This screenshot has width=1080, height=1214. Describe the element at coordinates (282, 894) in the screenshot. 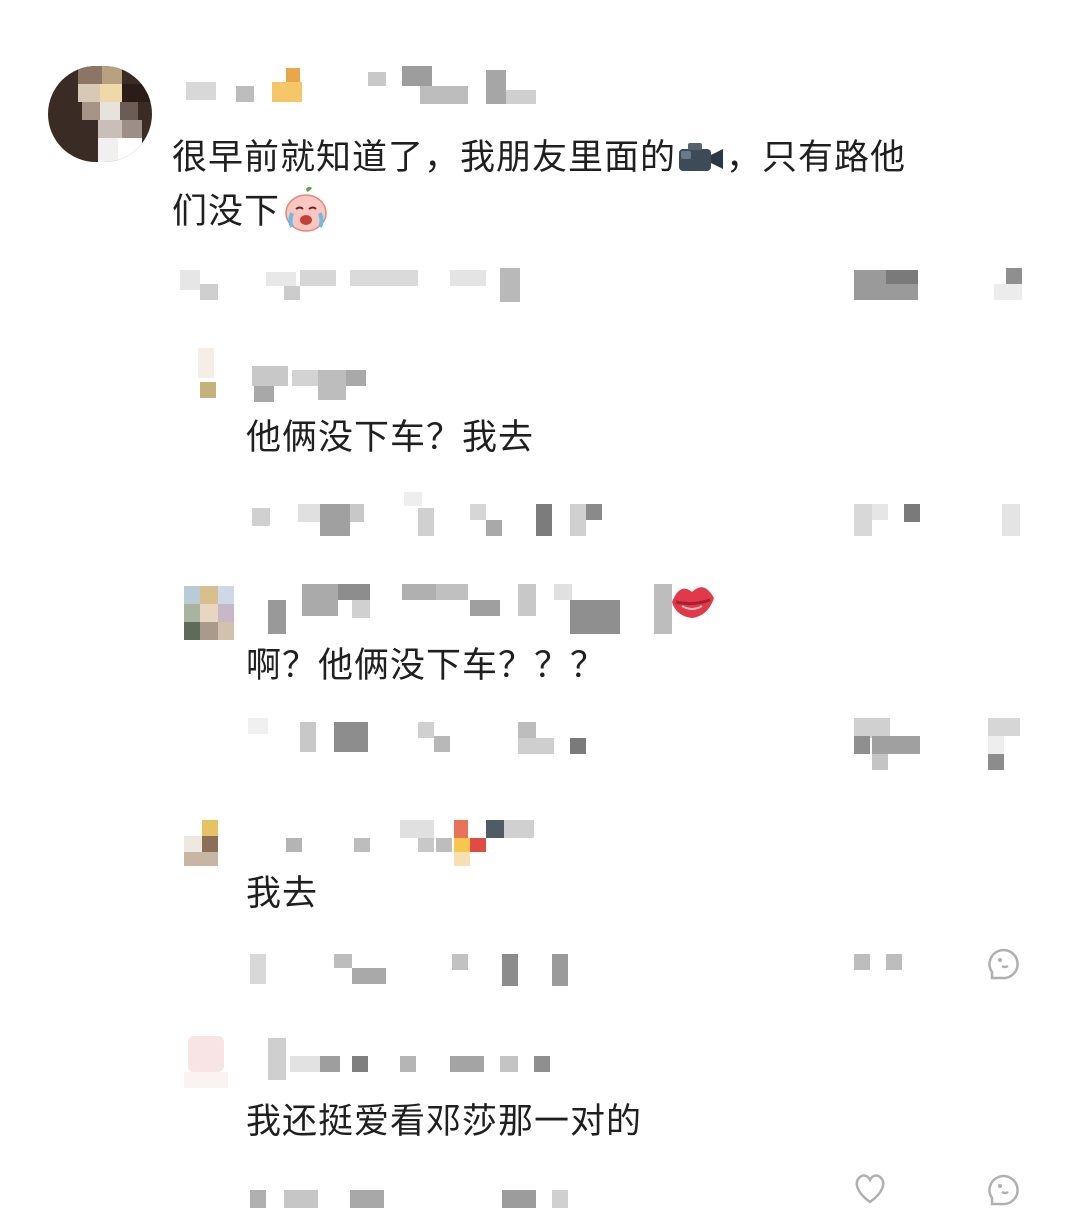

I see `reply-text: 我去` at that location.